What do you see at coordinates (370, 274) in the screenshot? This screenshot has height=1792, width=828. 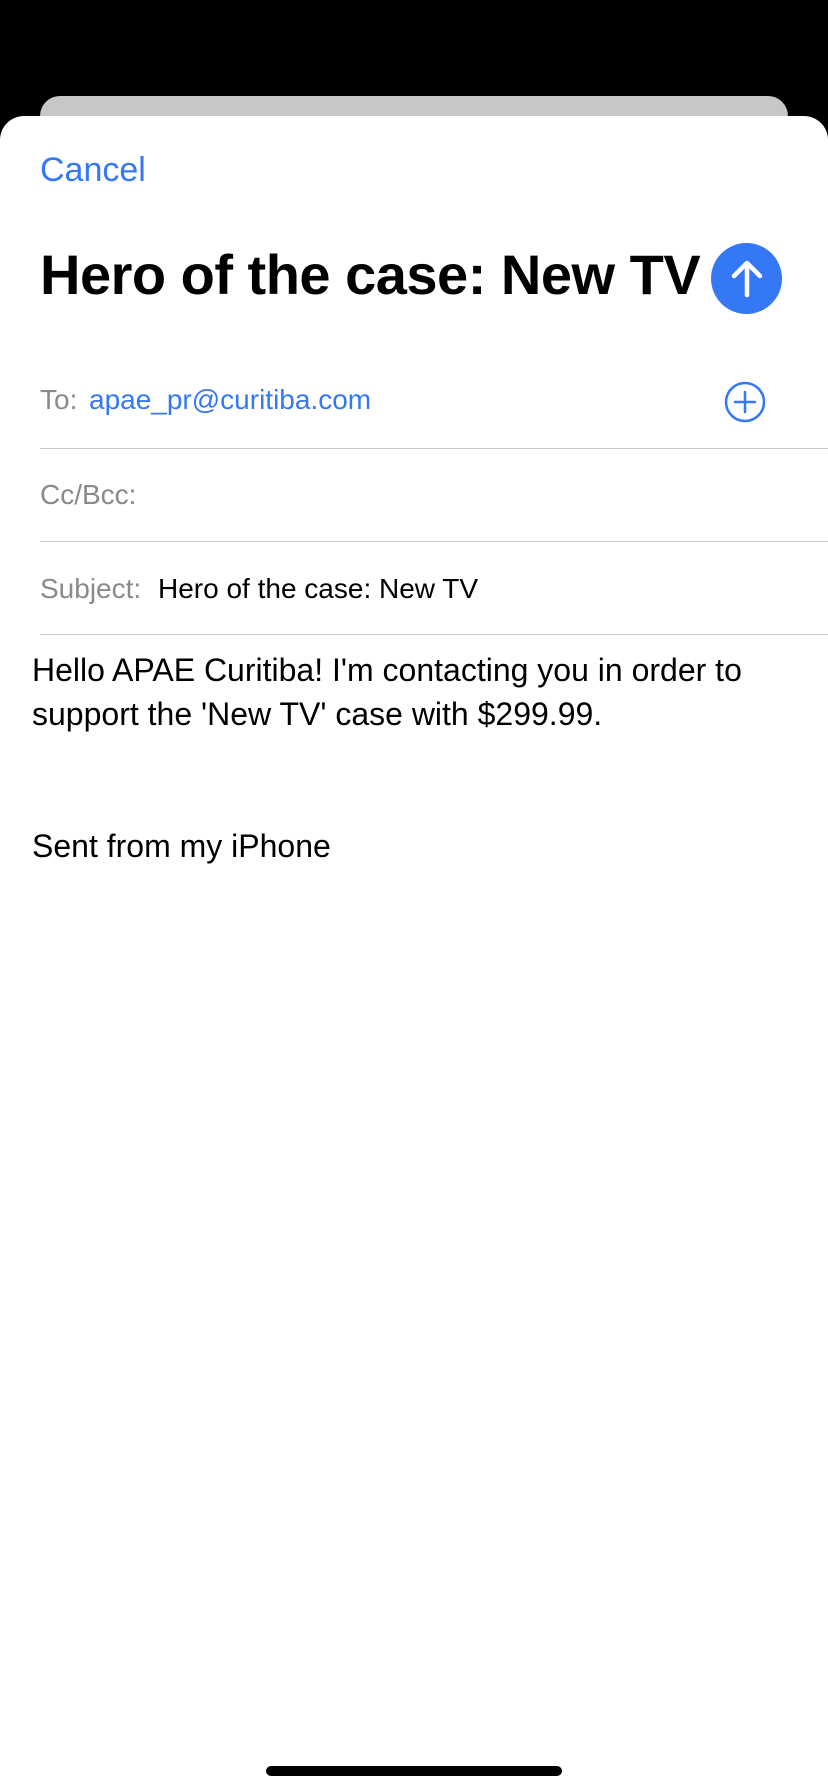 I see `compose-title: Hero of the case: New TV` at bounding box center [370, 274].